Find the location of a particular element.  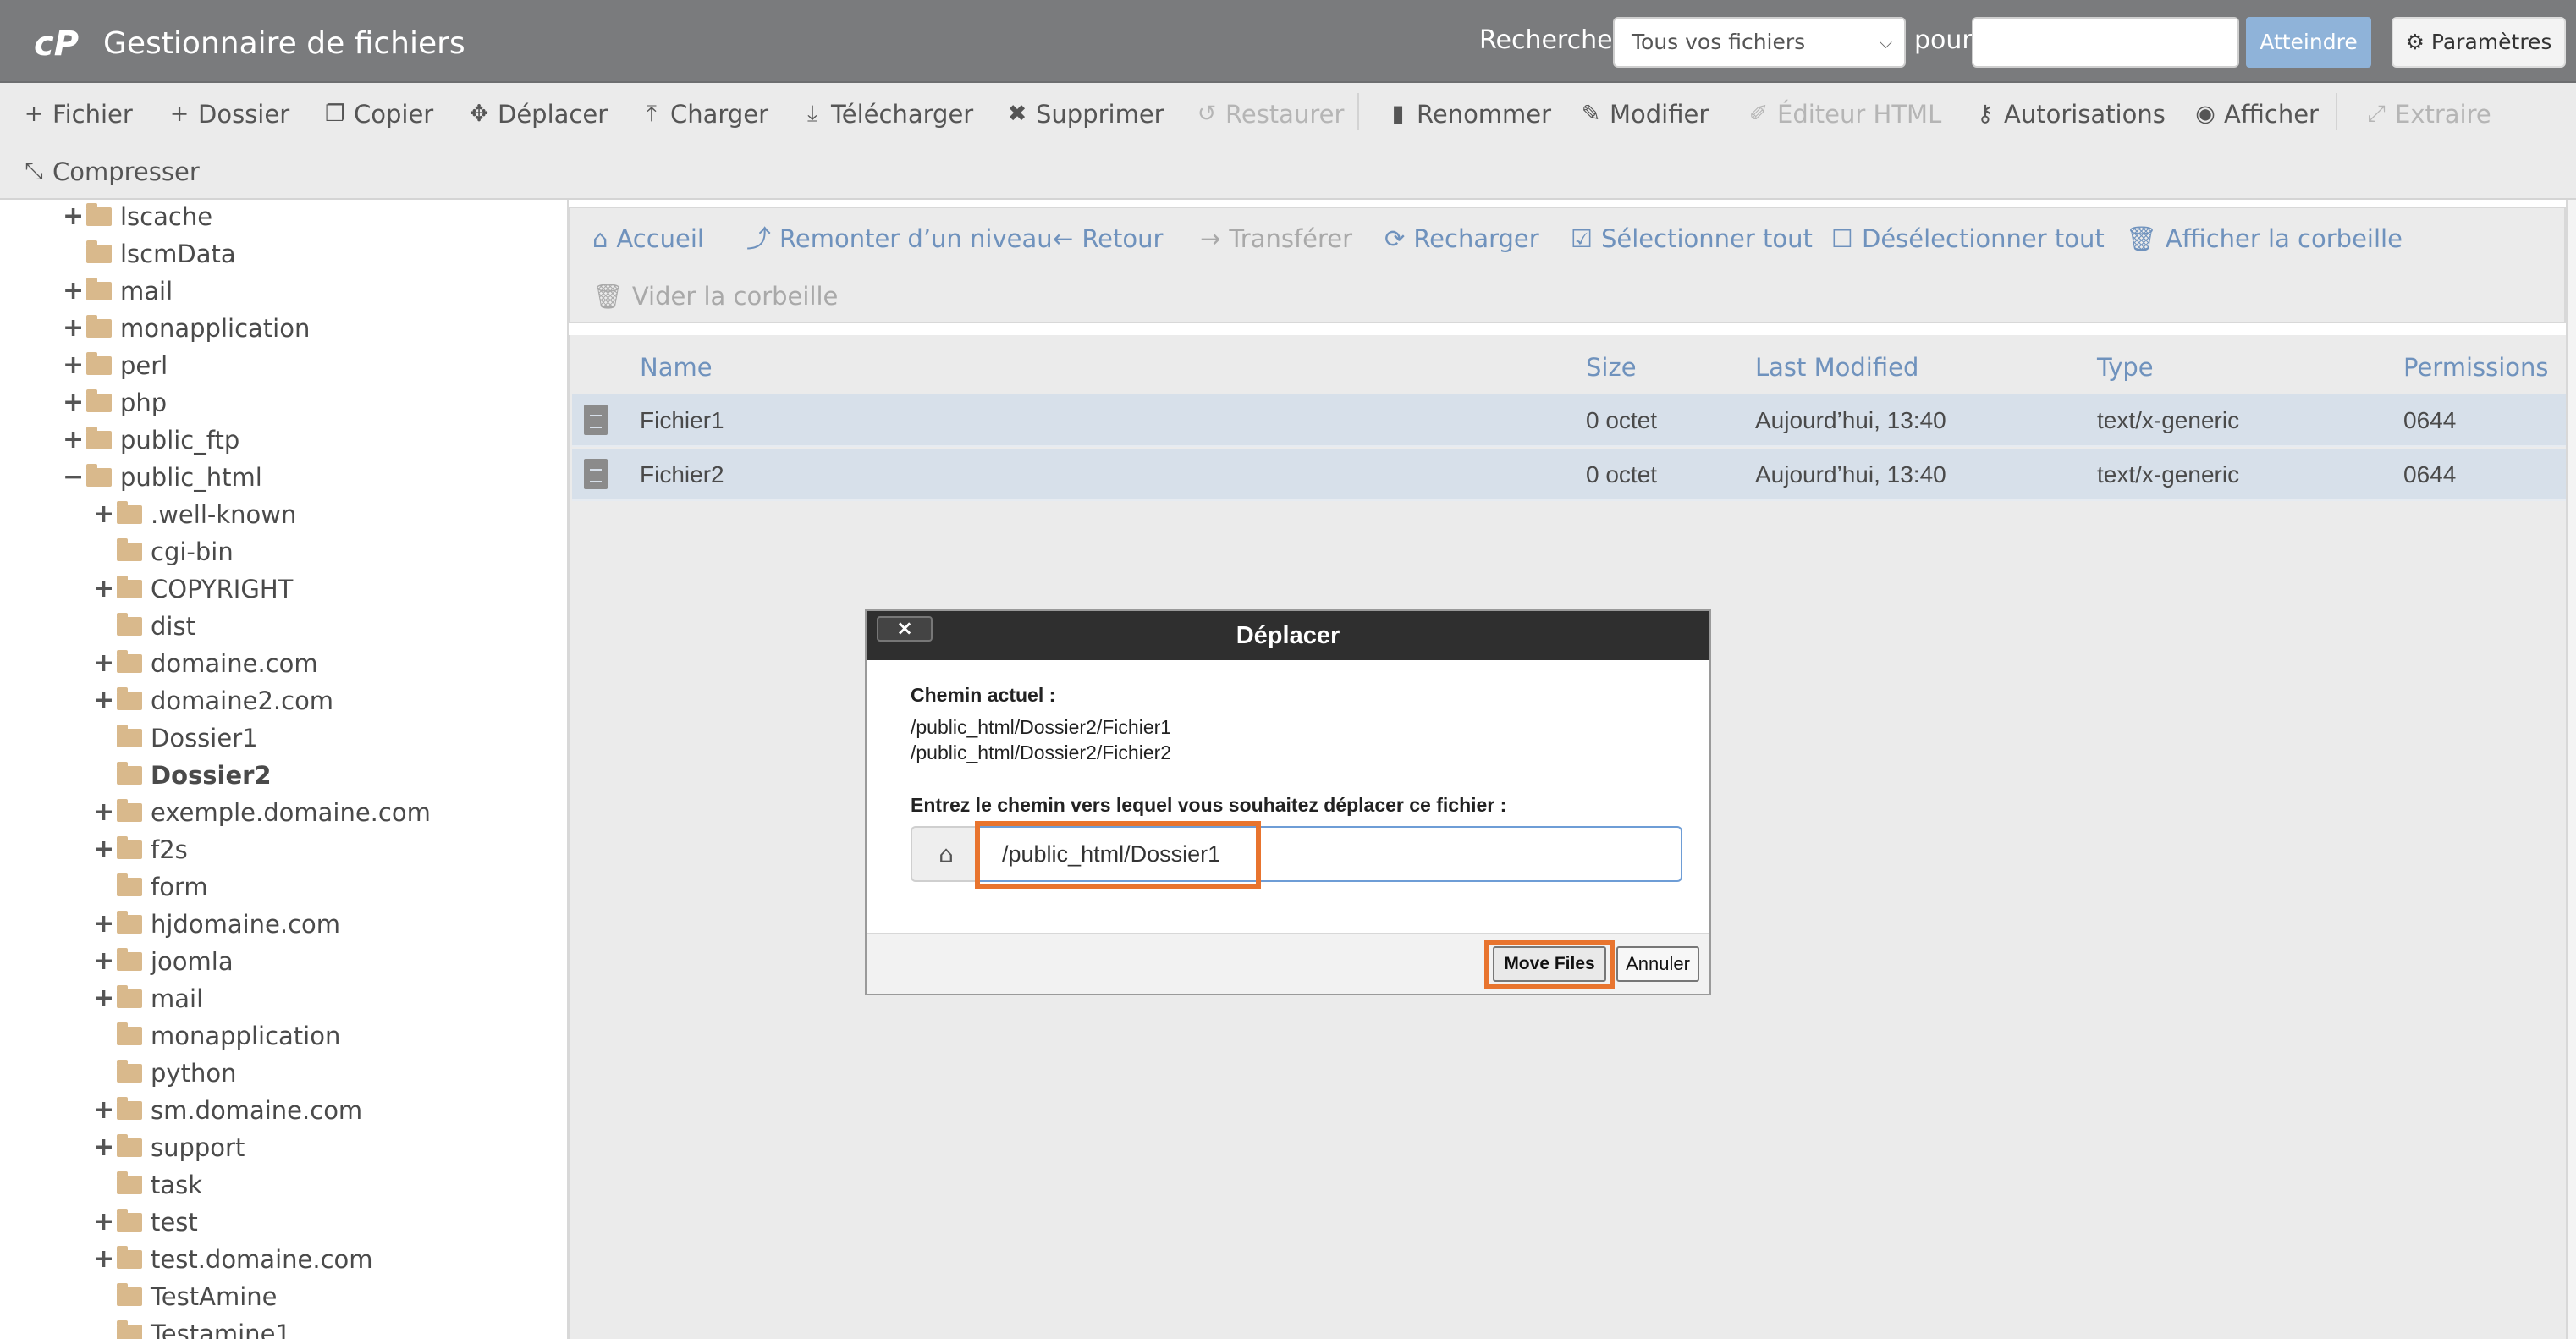

nav-deselect-all-button: ☐ Désélectionner tout is located at coordinates (1968, 239).